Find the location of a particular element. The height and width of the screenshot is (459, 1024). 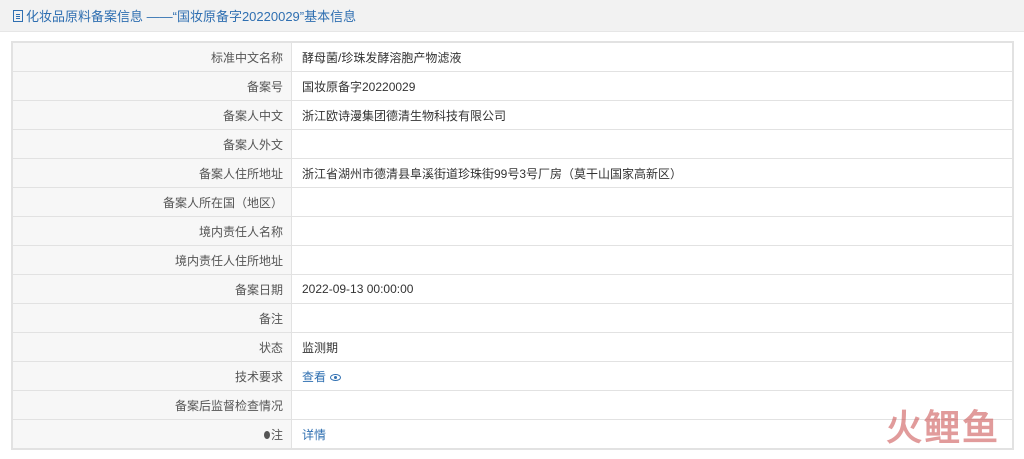

details-link: 详情 is located at coordinates (314, 435).